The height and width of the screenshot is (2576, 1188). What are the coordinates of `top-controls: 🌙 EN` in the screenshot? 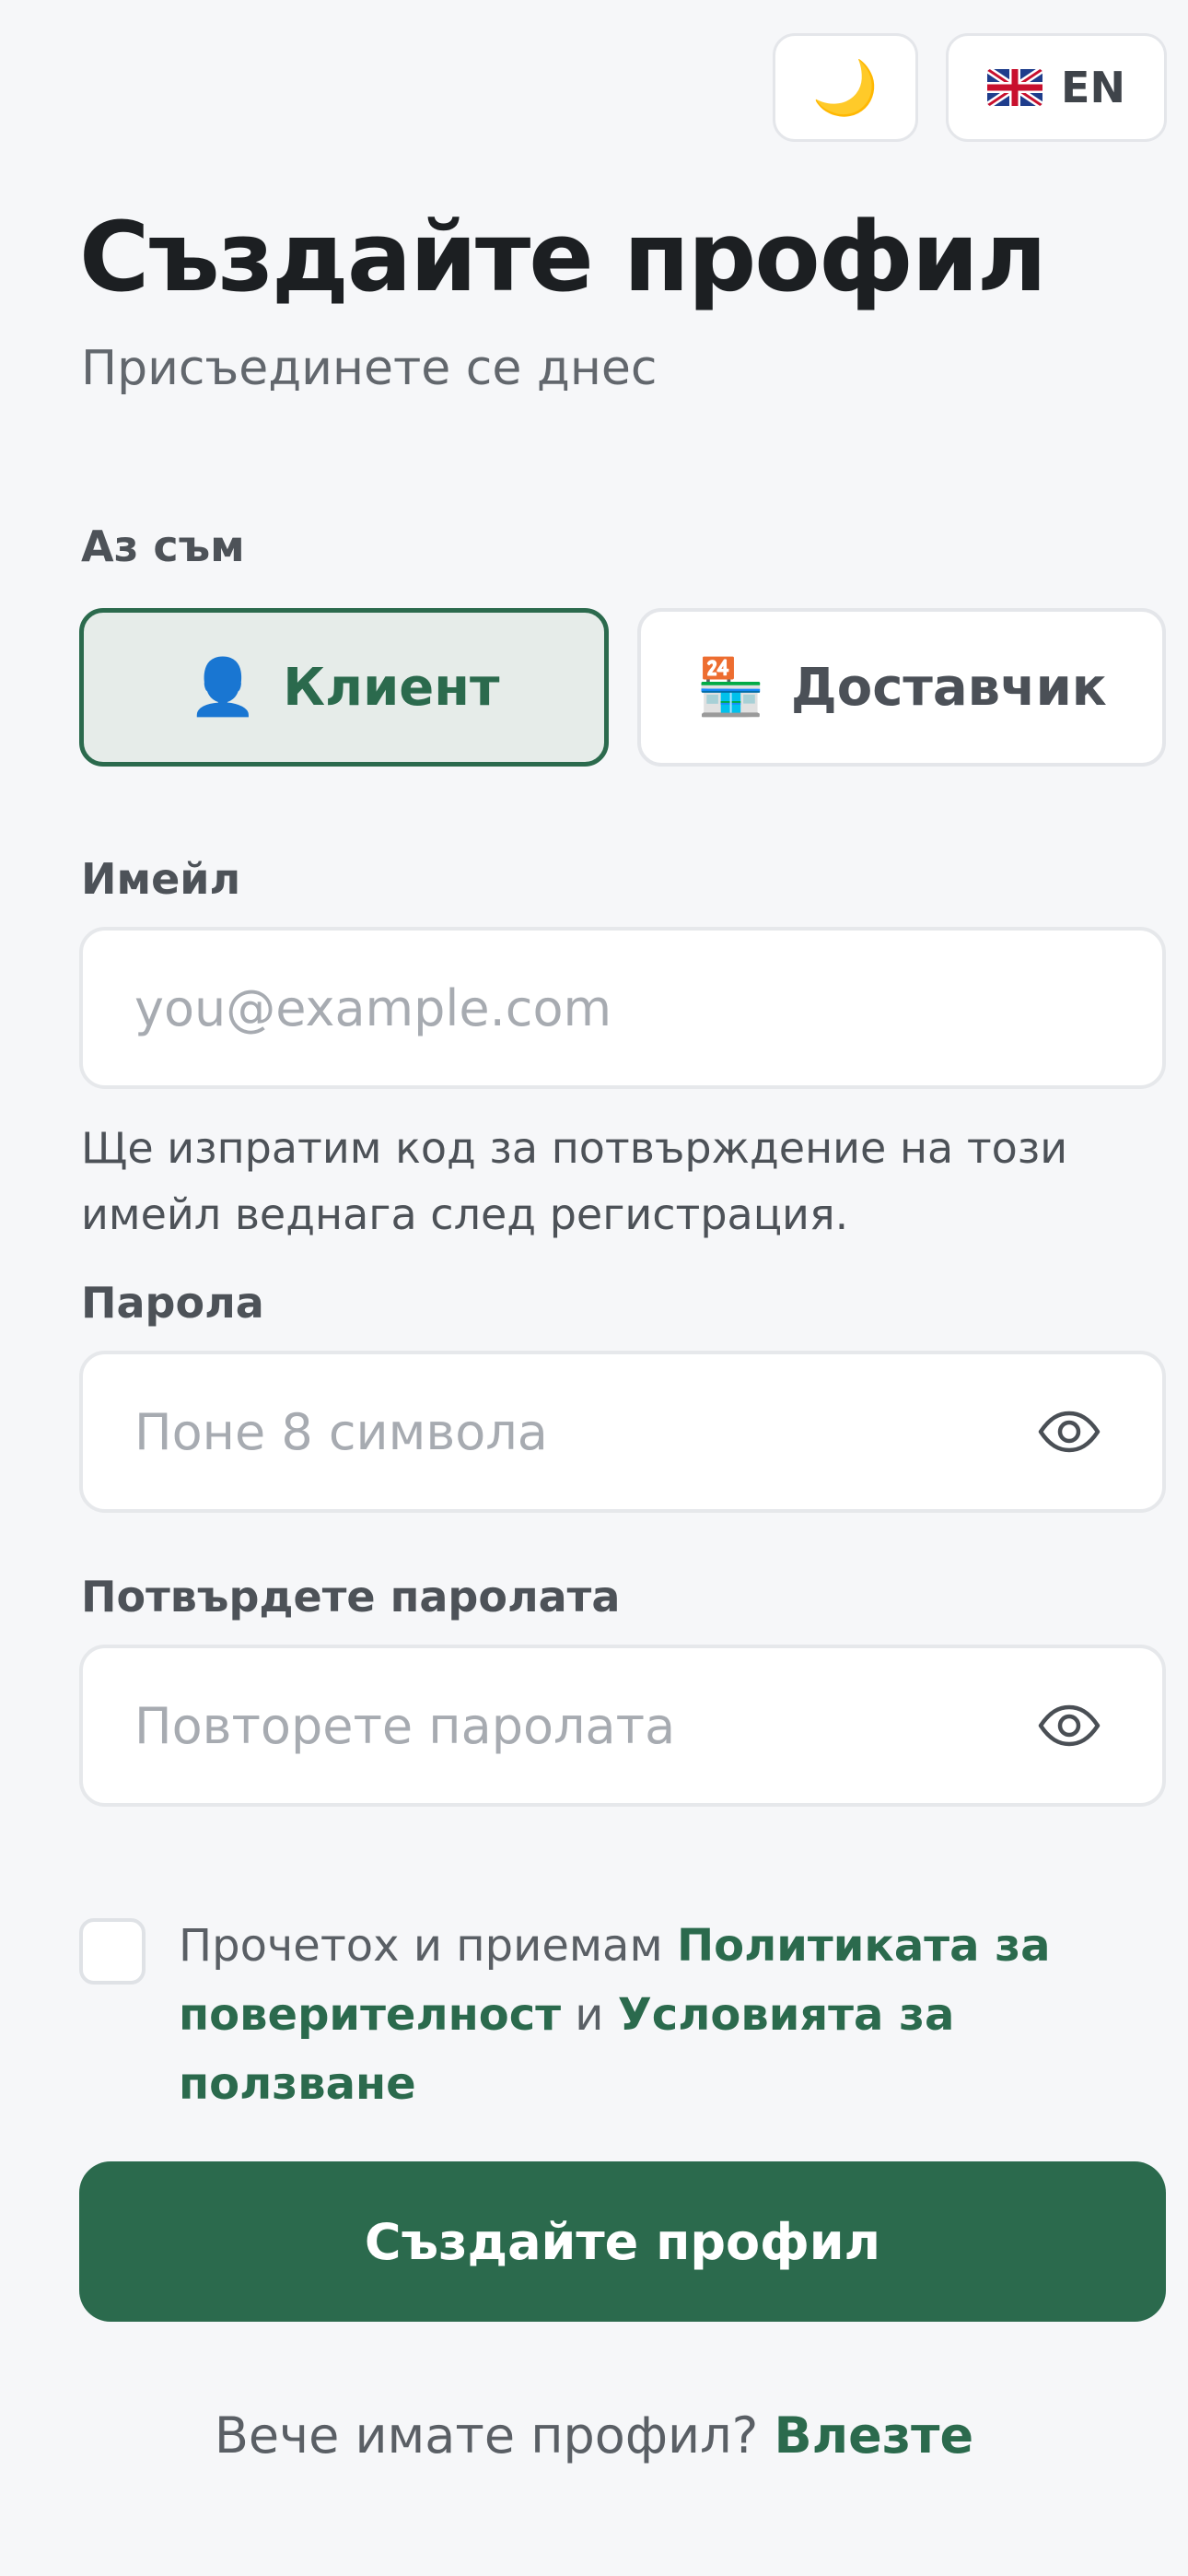 It's located at (970, 87).